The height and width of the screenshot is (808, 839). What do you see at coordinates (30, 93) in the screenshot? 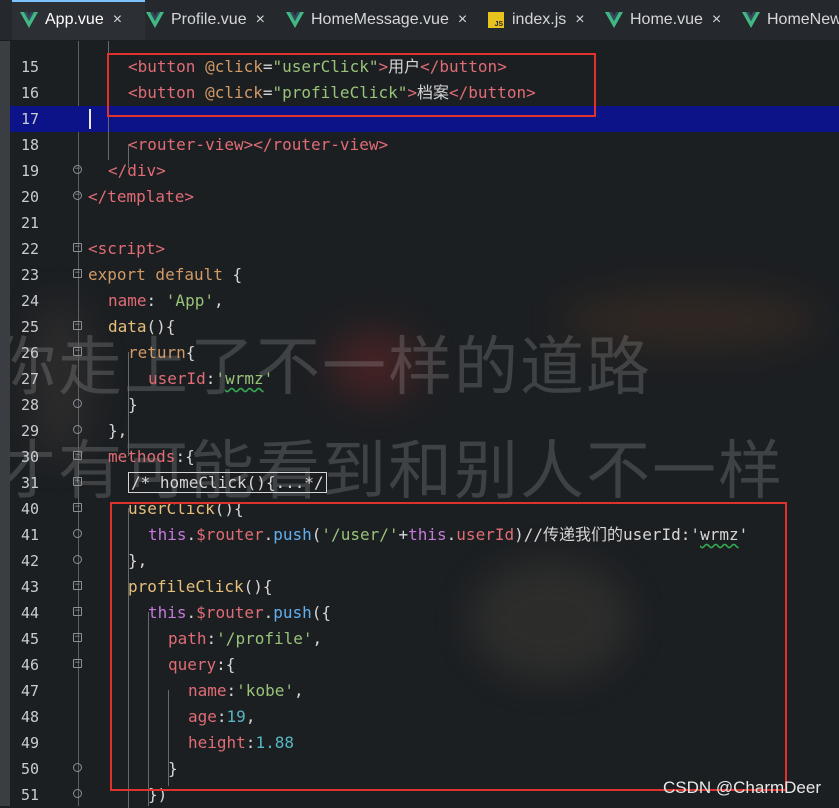
I see `line-number: 16` at bounding box center [30, 93].